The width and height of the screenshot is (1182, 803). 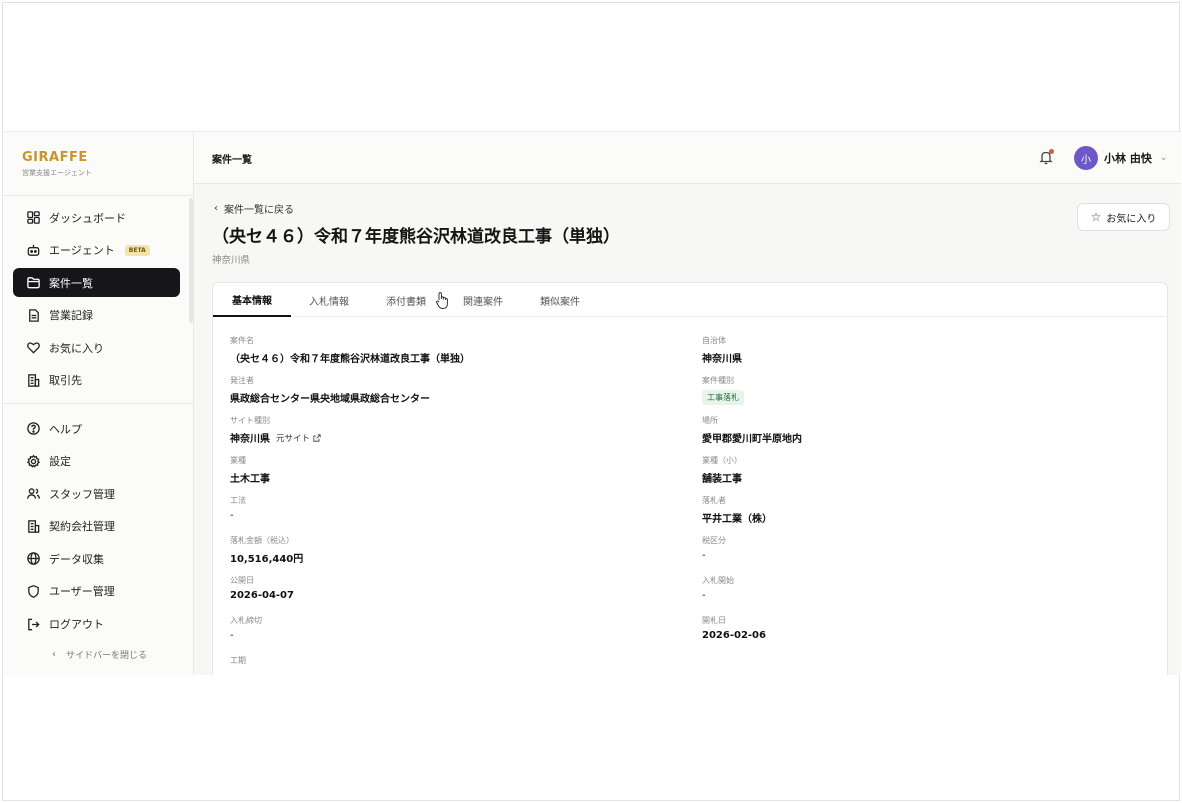 What do you see at coordinates (1086, 158) in the screenshot?
I see `avatar: 小` at bounding box center [1086, 158].